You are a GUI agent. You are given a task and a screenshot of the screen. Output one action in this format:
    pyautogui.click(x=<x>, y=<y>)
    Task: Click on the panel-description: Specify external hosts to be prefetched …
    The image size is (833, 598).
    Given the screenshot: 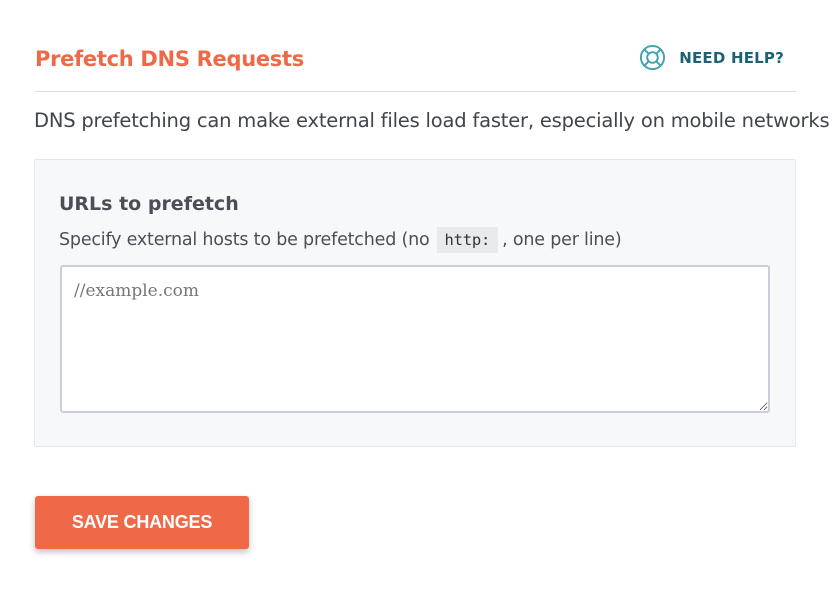 What is the action you would take?
    pyautogui.click(x=340, y=240)
    